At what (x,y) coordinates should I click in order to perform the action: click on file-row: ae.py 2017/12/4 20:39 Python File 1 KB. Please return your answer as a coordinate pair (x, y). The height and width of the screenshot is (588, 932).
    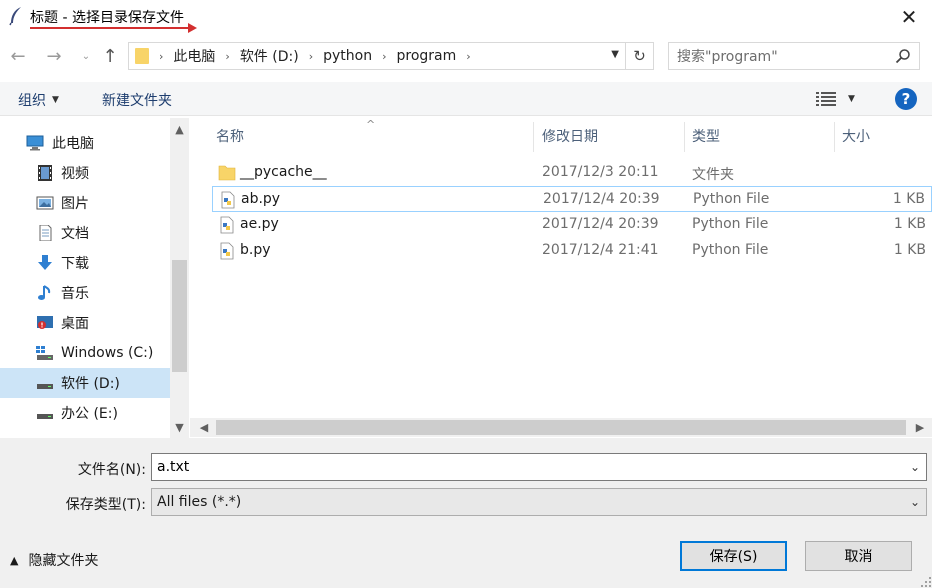
    Looking at the image, I should click on (572, 225).